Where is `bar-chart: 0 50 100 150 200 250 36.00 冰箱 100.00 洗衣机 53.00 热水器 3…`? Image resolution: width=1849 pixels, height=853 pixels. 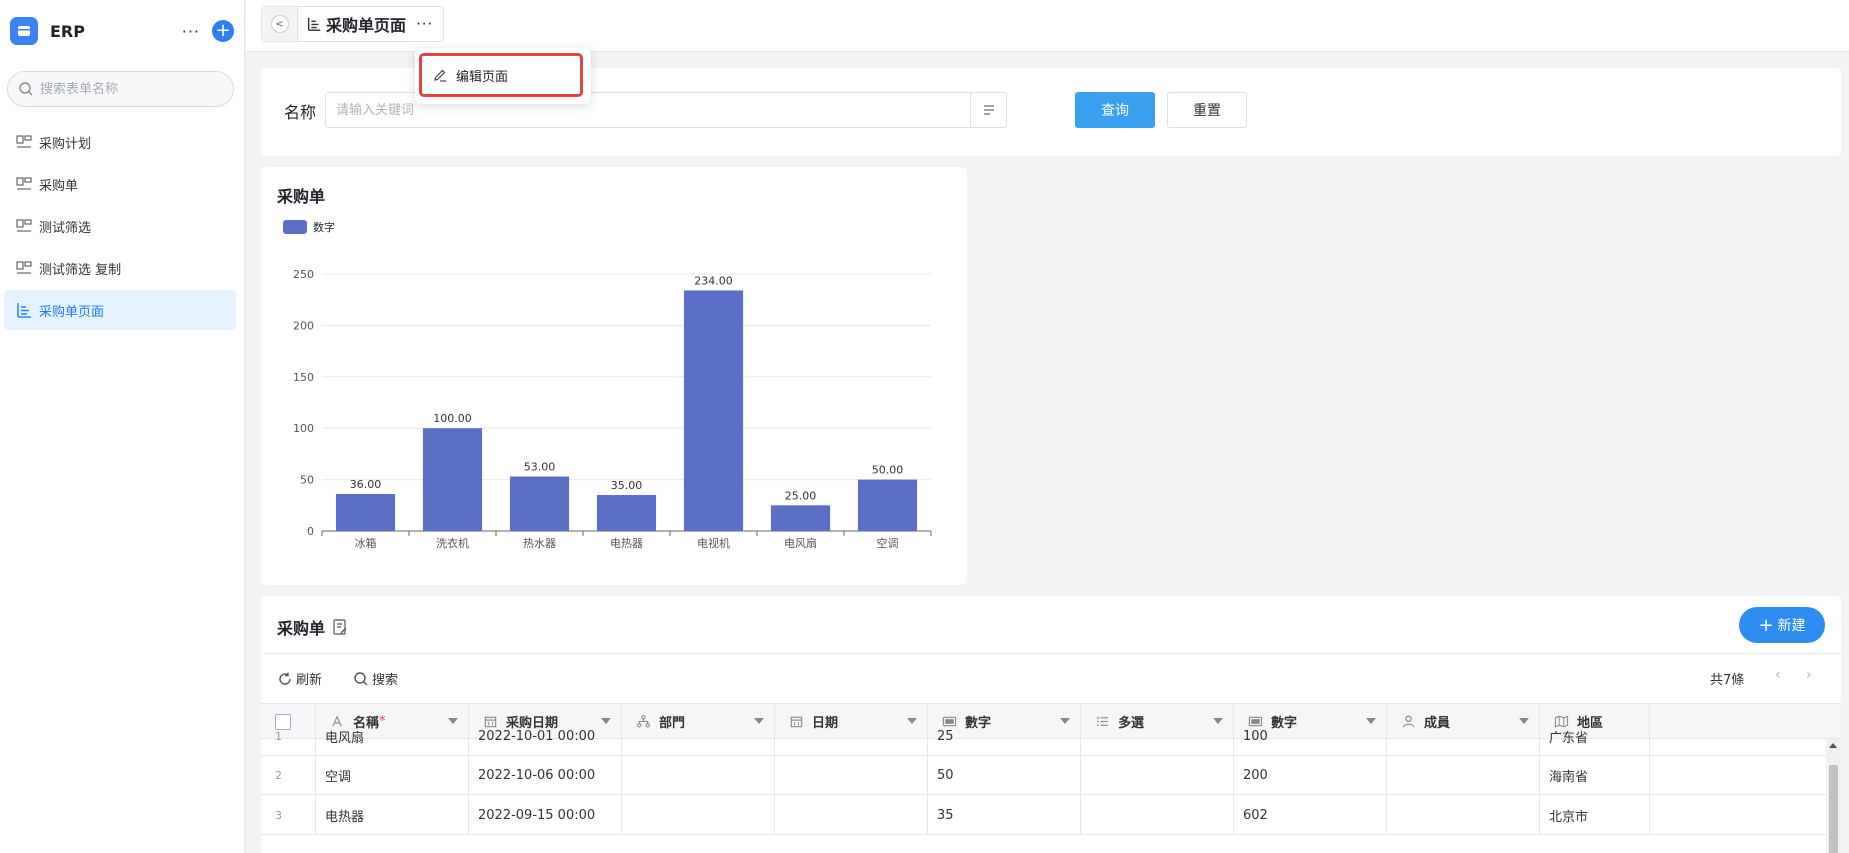 bar-chart: 0 50 100 150 200 250 36.00 冰箱 100.00 洗衣机 53.00 热水器 3… is located at coordinates (612, 409).